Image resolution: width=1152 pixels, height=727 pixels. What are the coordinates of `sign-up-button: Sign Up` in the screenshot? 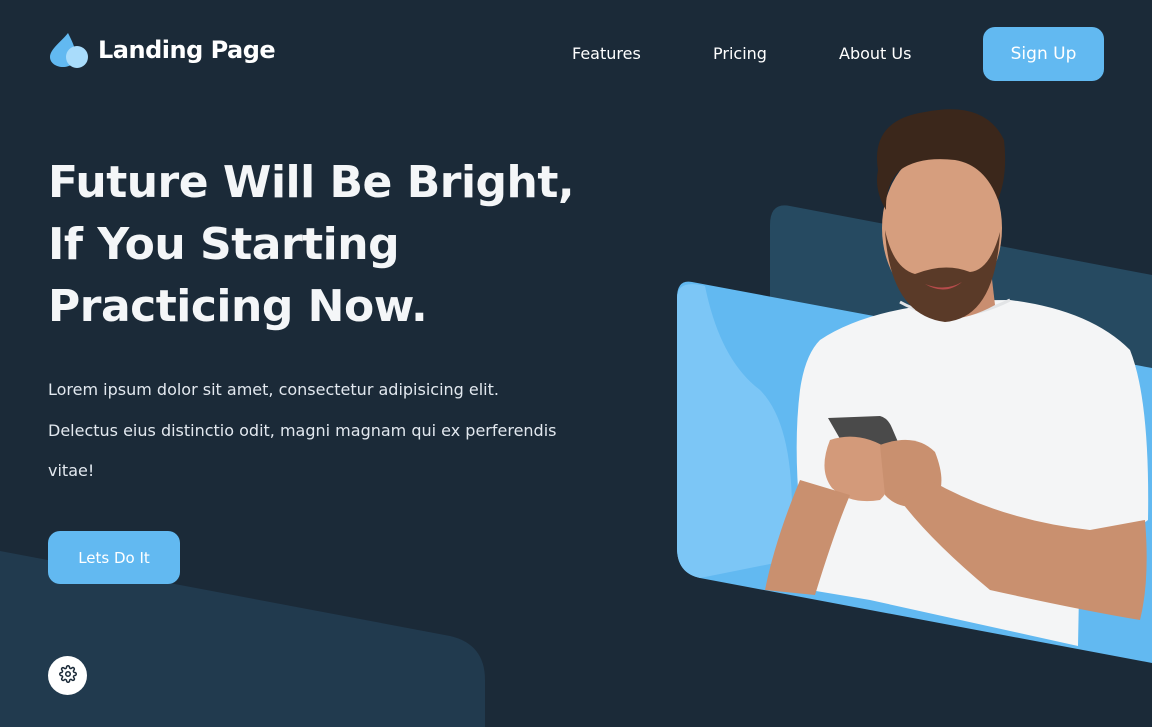 It's located at (1043, 54).